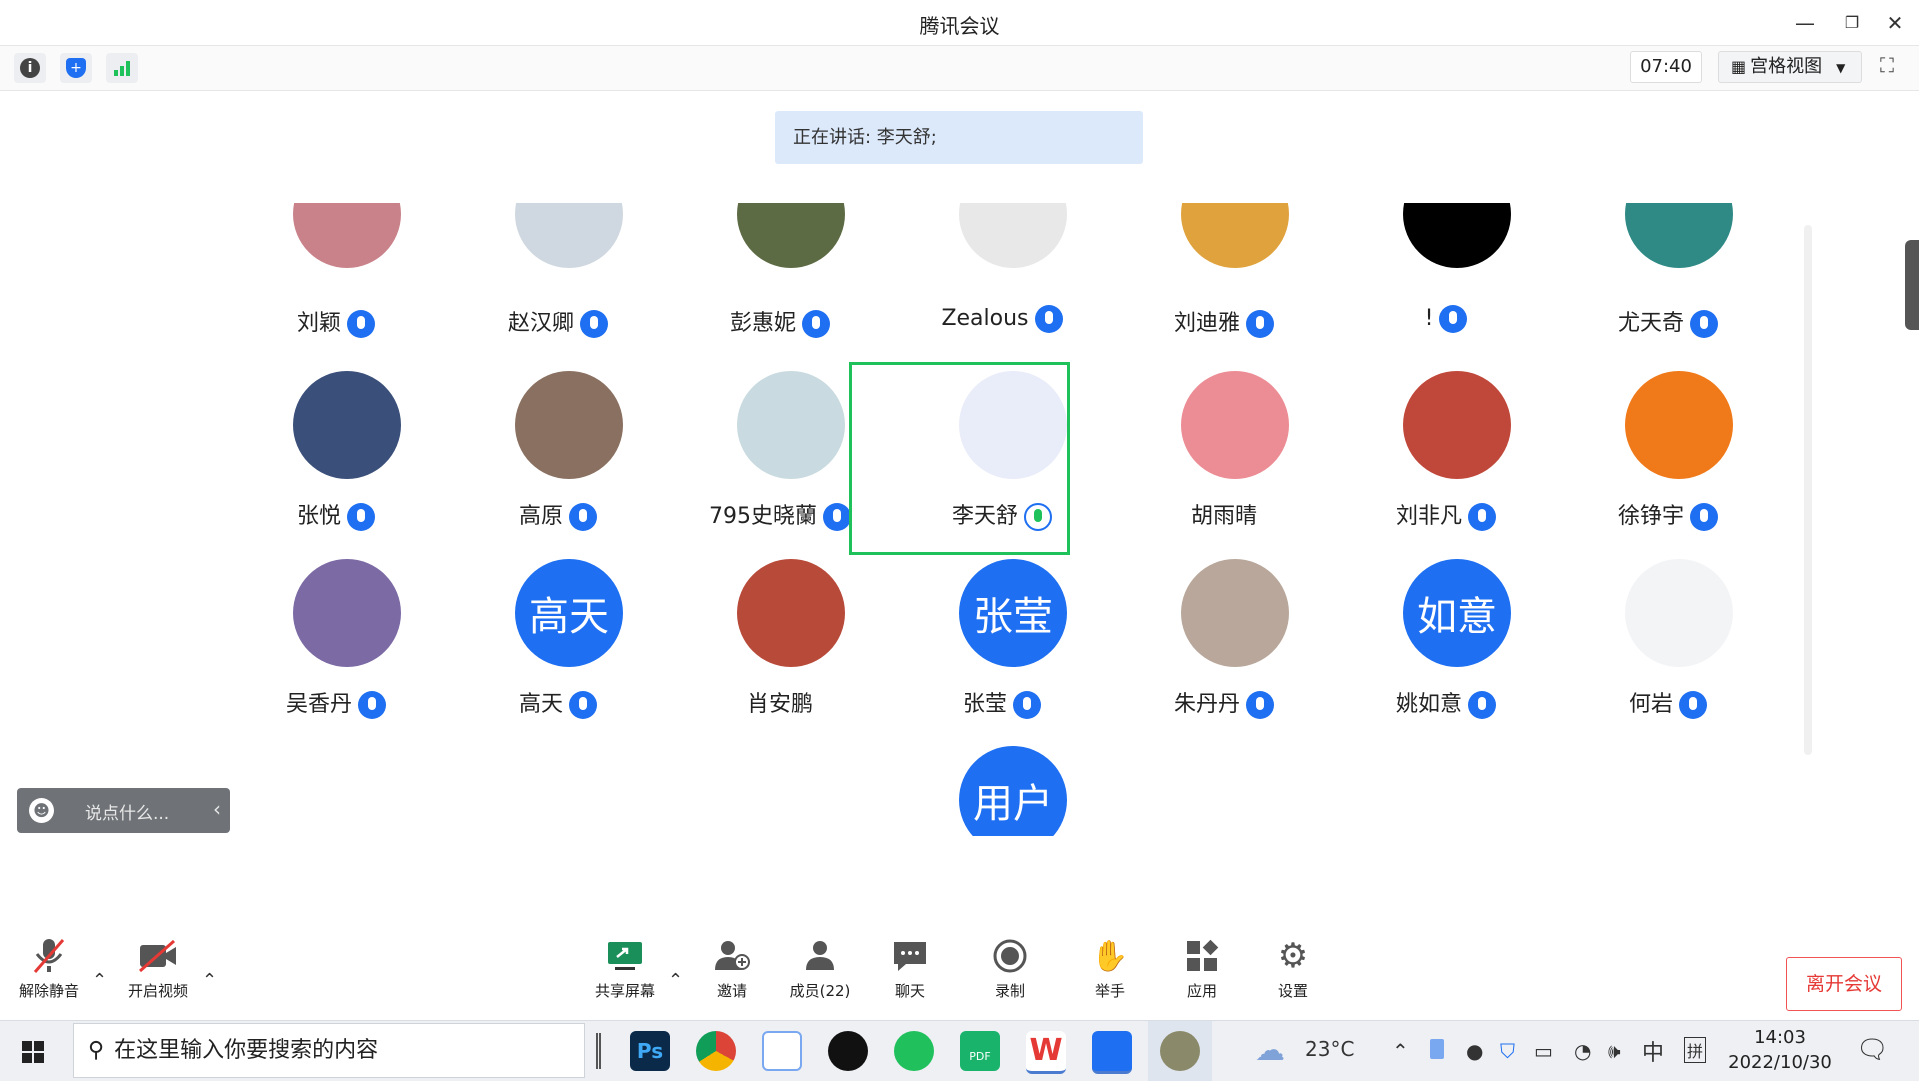 This screenshot has height=1083, width=1919. I want to click on participant-tile: 刘迪雅, so click(1224, 295).